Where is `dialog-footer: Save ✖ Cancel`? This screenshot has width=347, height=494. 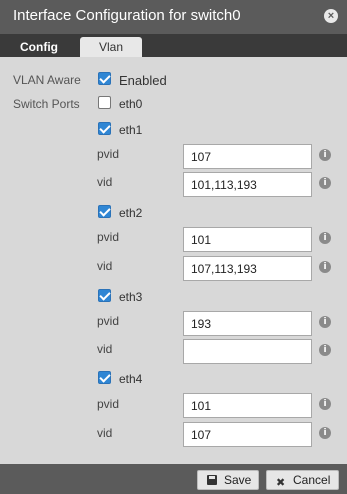 dialog-footer: Save ✖ Cancel is located at coordinates (173, 479).